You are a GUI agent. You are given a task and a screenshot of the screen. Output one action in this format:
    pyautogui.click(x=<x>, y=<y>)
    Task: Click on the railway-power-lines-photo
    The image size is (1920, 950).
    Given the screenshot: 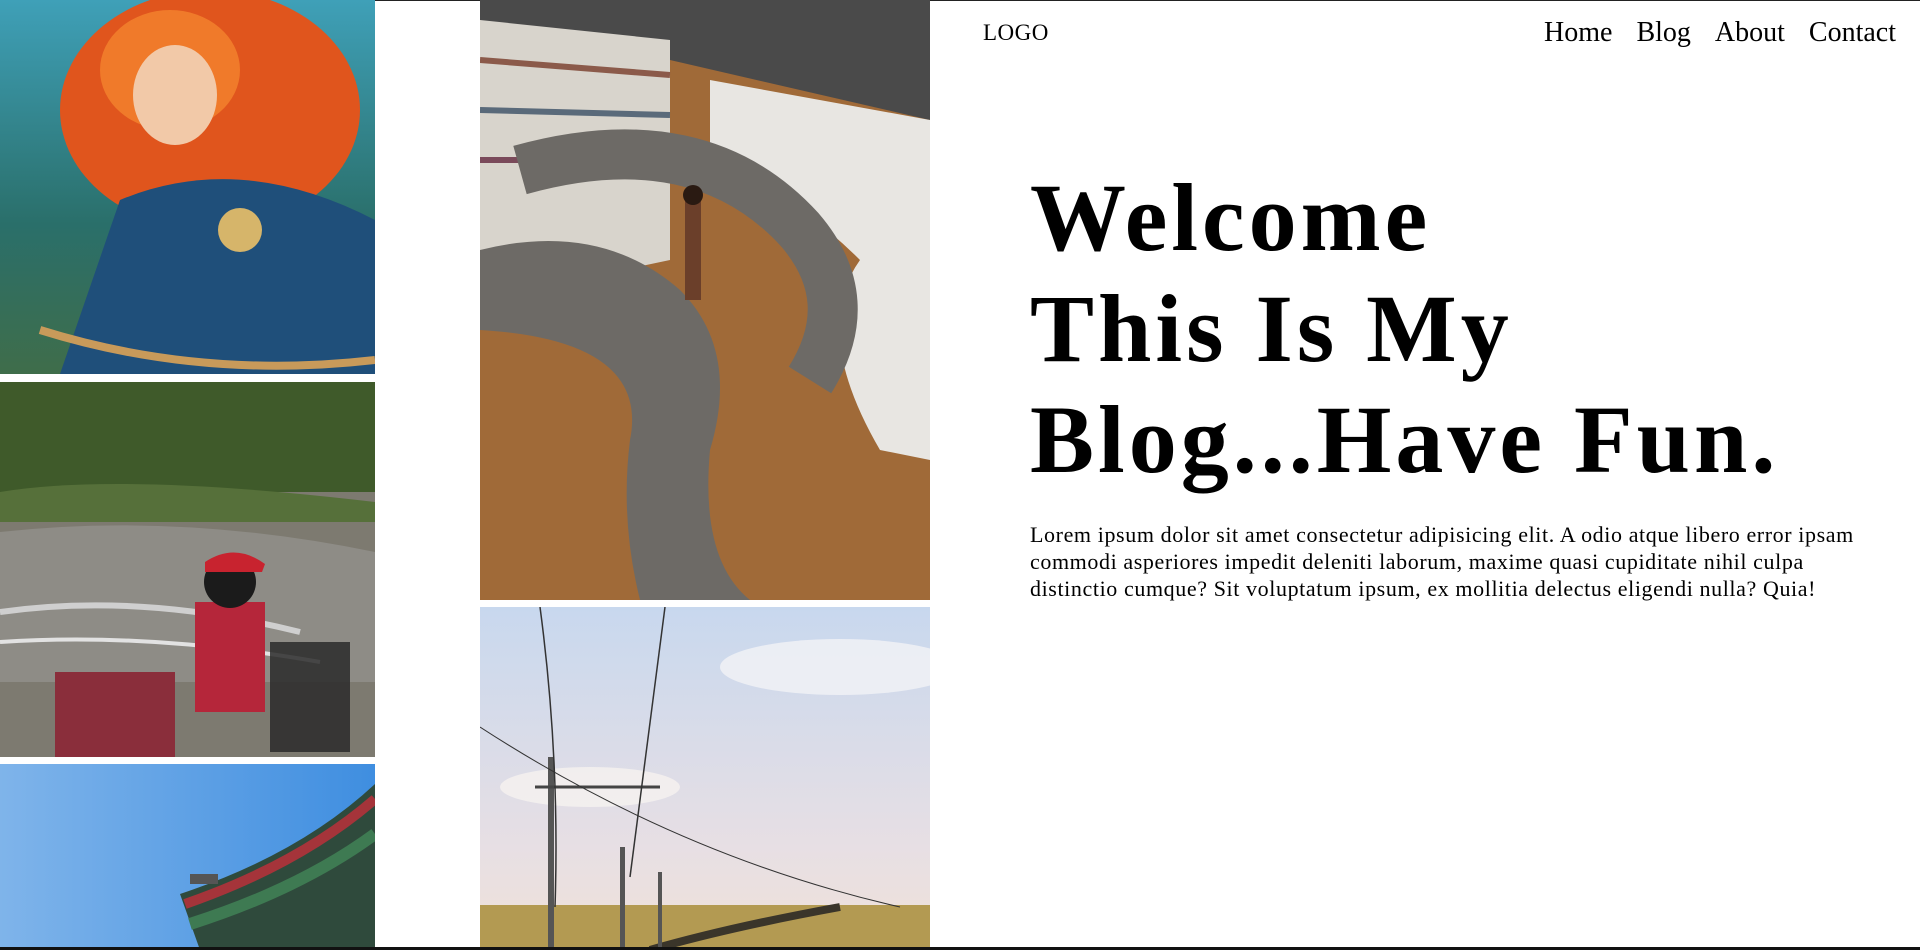 What is the action you would take?
    pyautogui.click(x=705, y=778)
    